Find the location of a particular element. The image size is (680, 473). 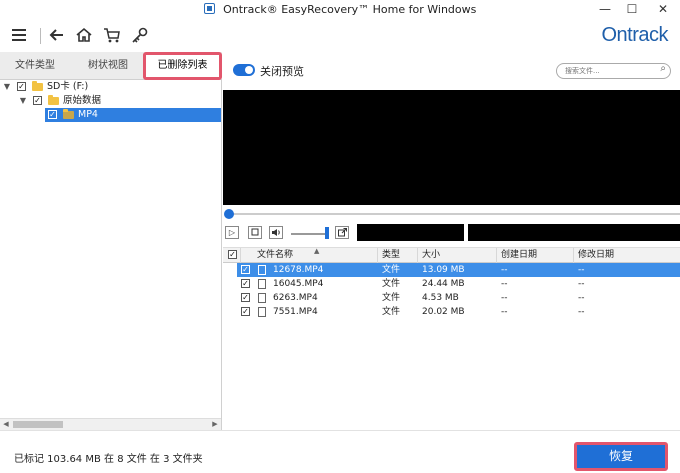

cell-size: 13.09 MB is located at coordinates (443, 270).